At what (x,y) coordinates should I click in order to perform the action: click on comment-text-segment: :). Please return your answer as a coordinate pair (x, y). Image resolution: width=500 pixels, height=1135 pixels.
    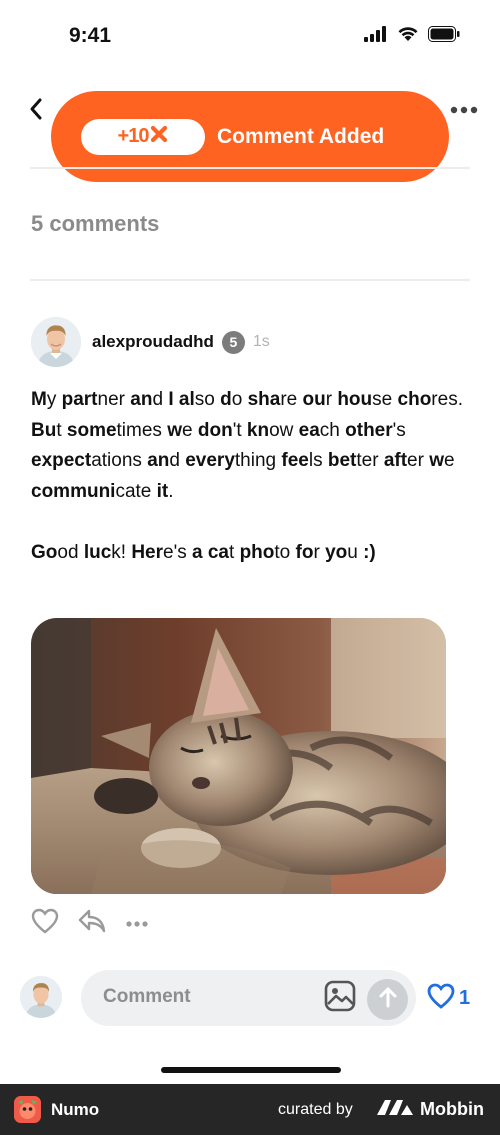
    Looking at the image, I should click on (369, 552).